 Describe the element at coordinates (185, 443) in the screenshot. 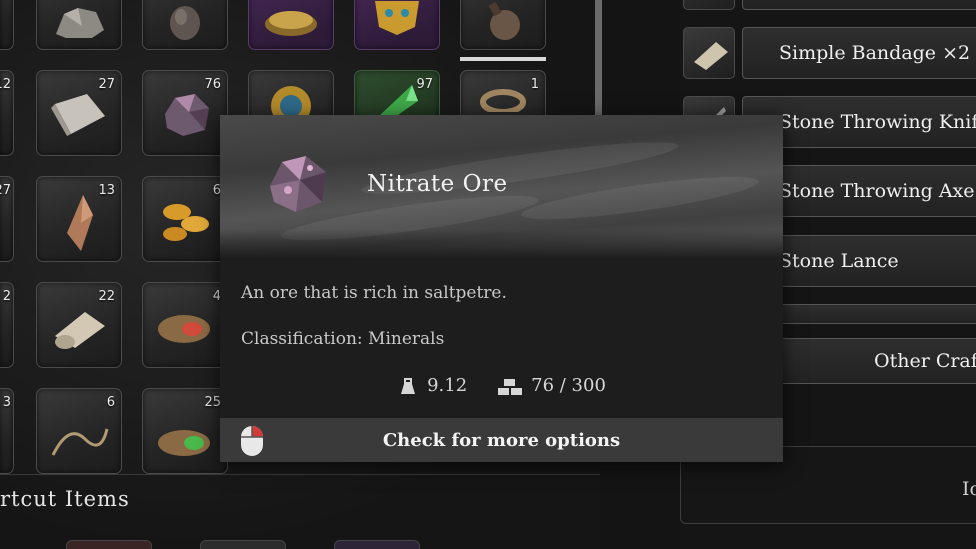

I see `green-pouch-item-icon` at that location.